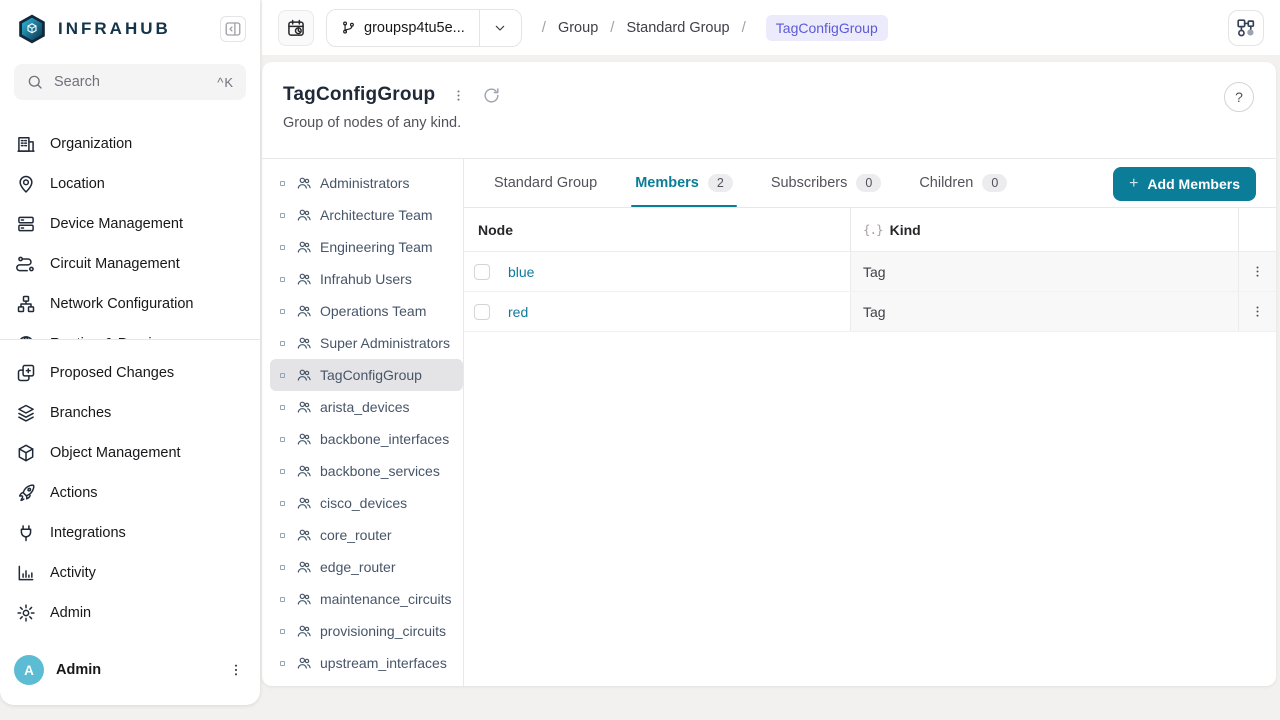  I want to click on tab-children: Children 0, so click(963, 183).